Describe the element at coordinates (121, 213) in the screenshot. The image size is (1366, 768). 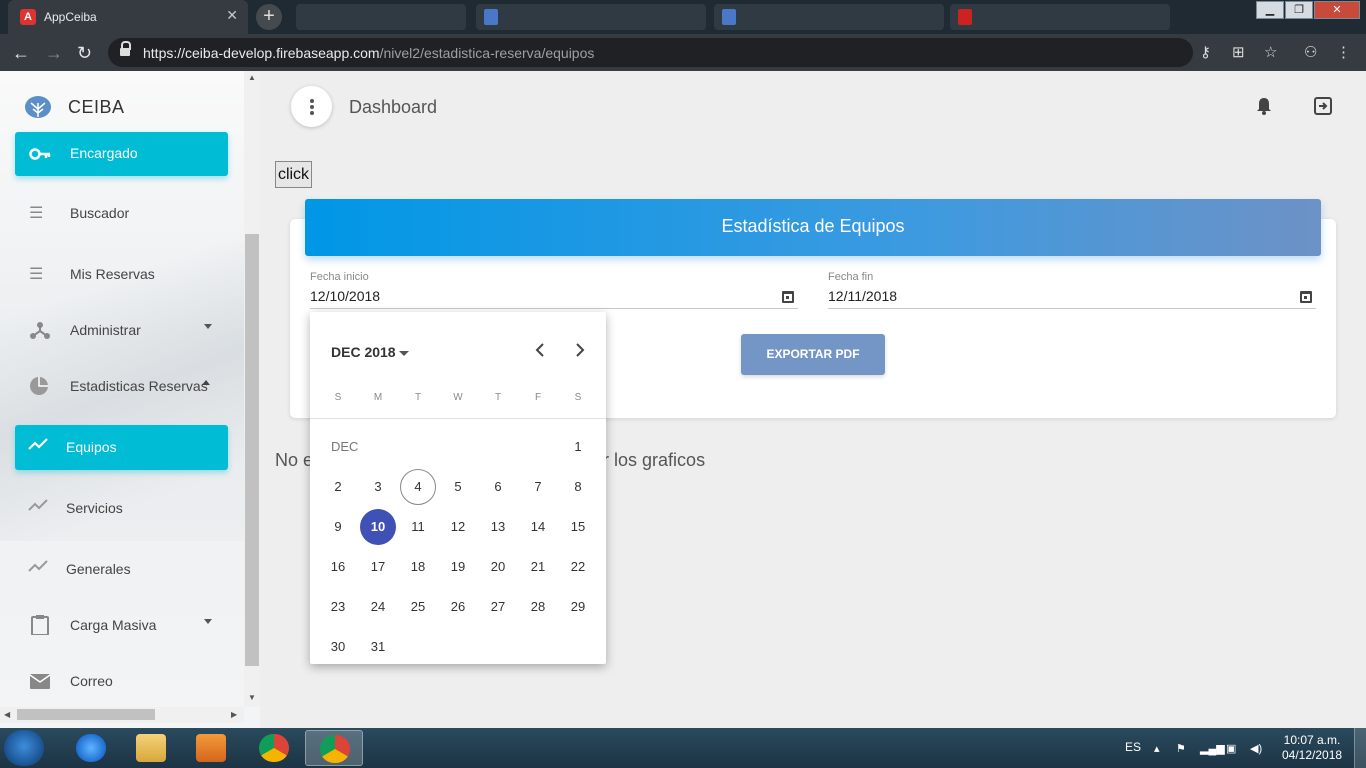
I see `sidebar-item-buscador: ☰ Buscador` at that location.